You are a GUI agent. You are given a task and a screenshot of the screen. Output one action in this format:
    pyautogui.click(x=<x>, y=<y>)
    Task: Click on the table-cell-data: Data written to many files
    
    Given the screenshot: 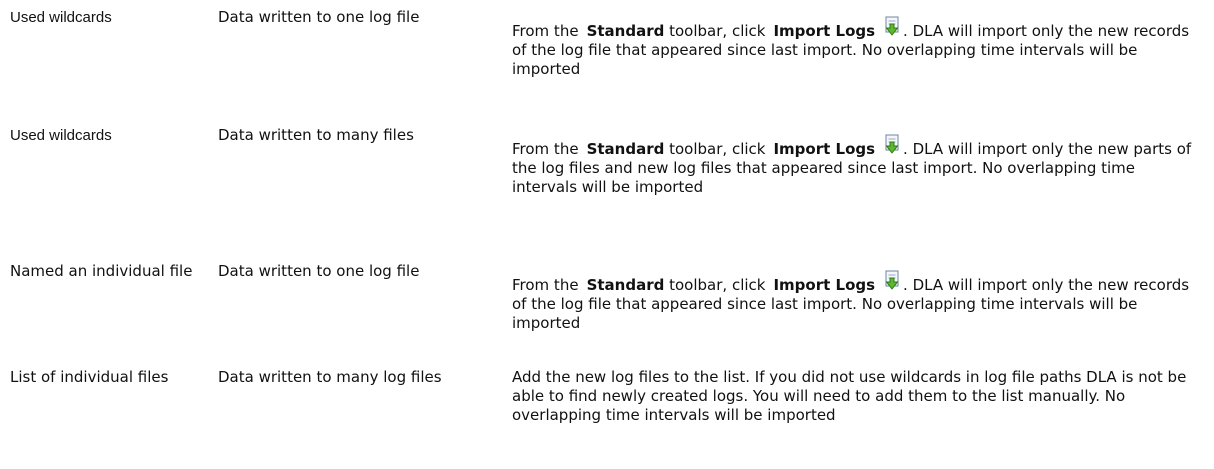 What is the action you would take?
    pyautogui.click(x=316, y=135)
    